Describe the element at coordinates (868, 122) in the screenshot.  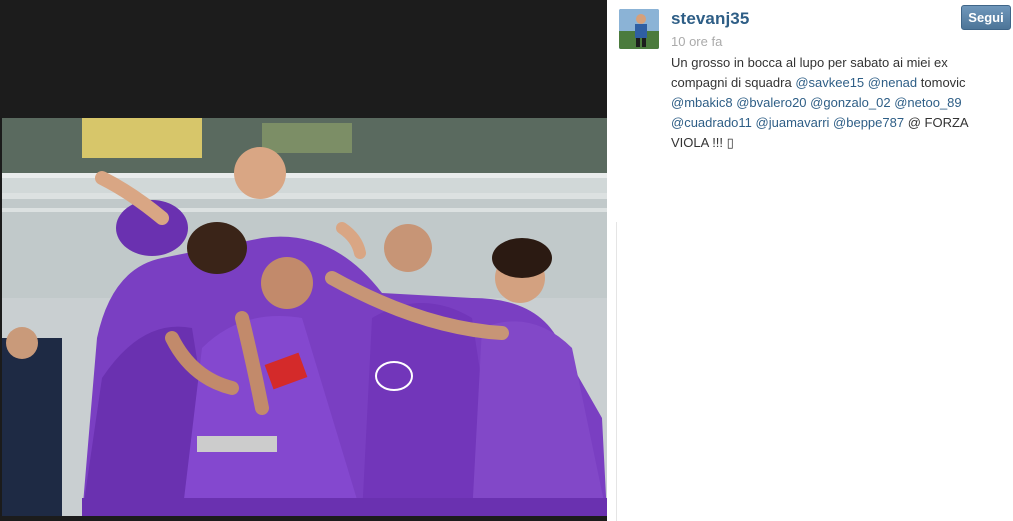
I see `mention-link: @beppe787` at that location.